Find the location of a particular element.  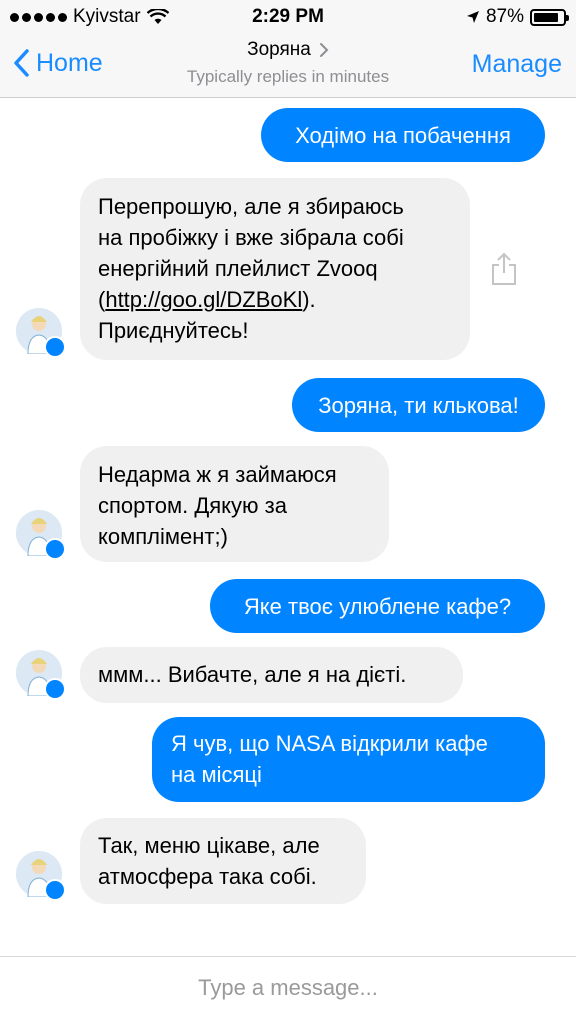

message-line: спортом. Дякую за is located at coordinates (192, 505).